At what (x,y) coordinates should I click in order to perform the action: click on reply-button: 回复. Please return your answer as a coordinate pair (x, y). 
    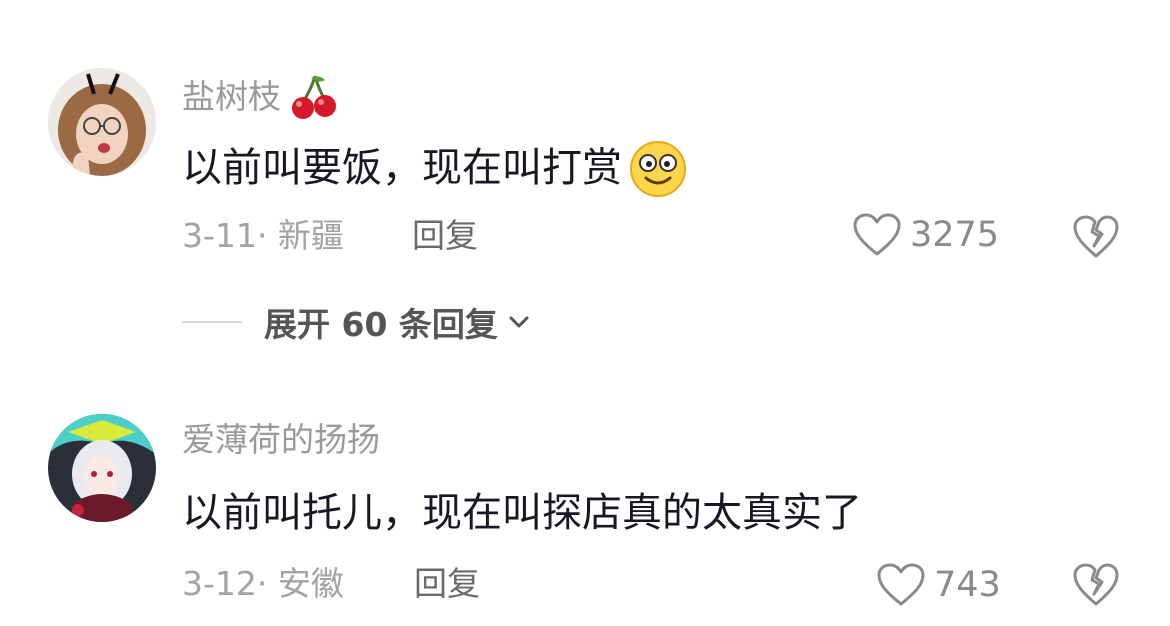
    Looking at the image, I should click on (447, 584).